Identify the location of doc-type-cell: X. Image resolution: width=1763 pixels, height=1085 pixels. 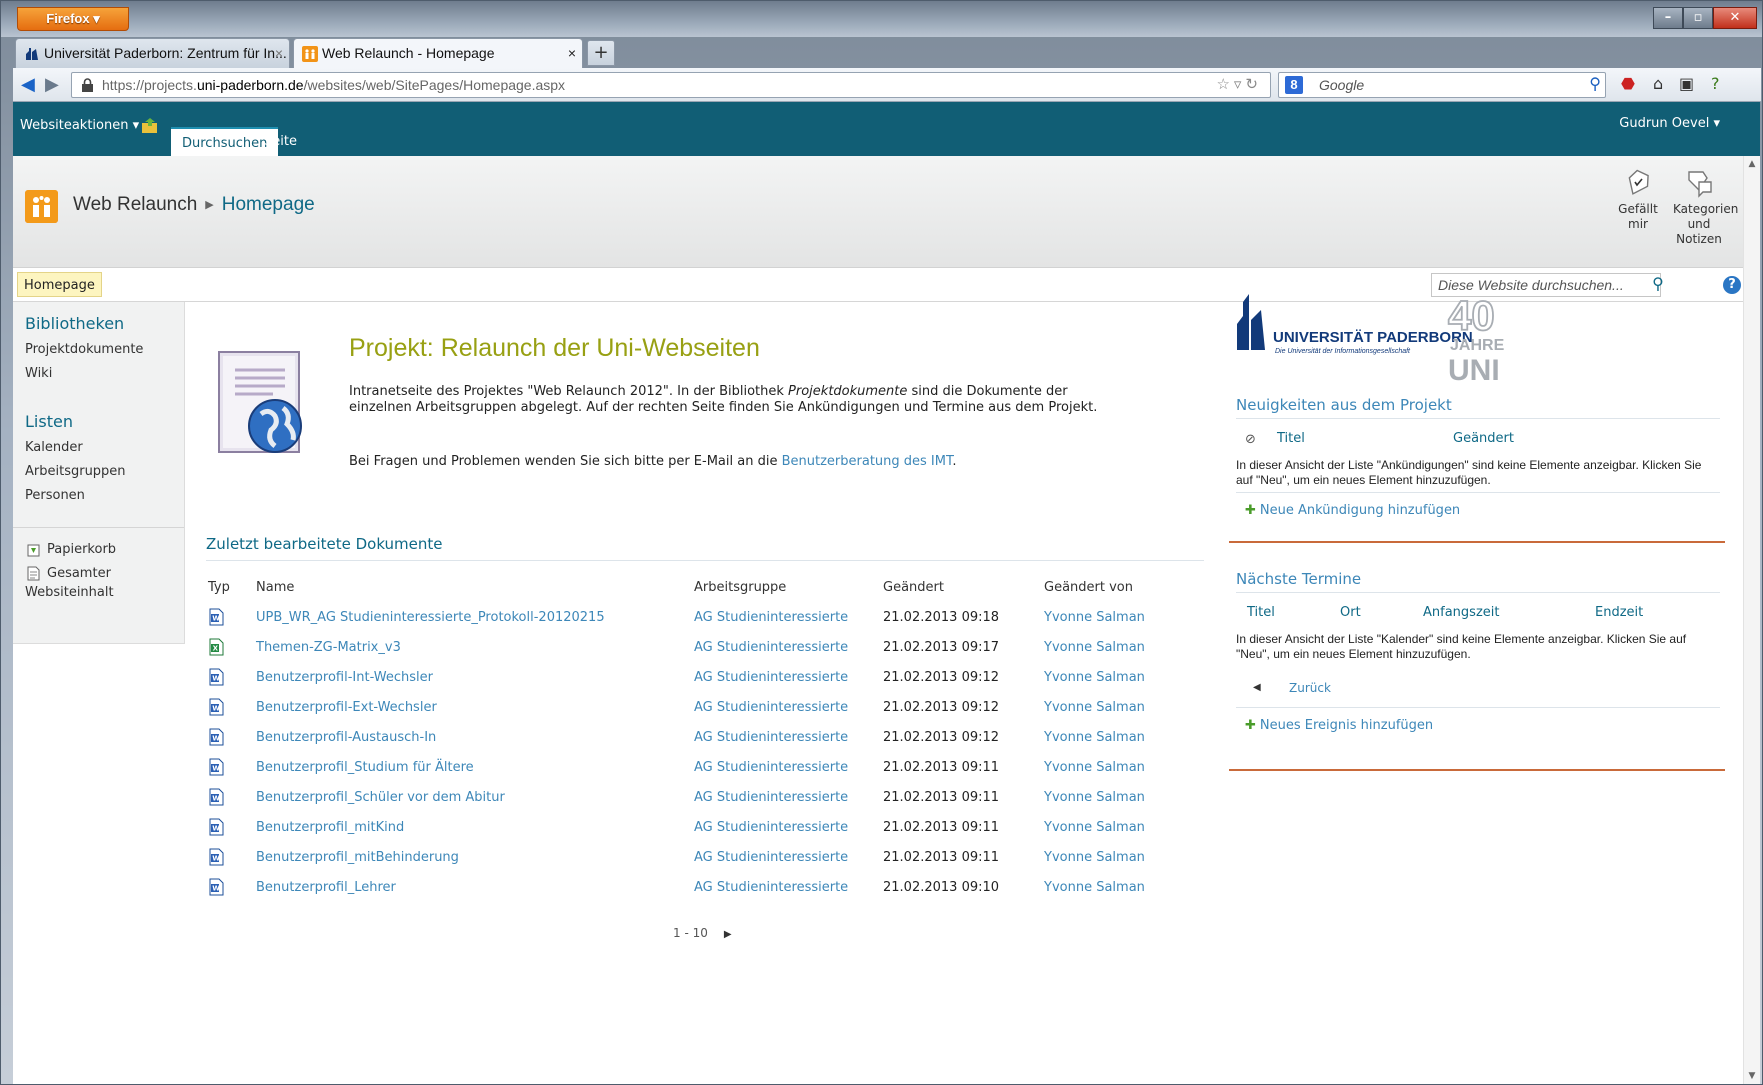
(230, 647).